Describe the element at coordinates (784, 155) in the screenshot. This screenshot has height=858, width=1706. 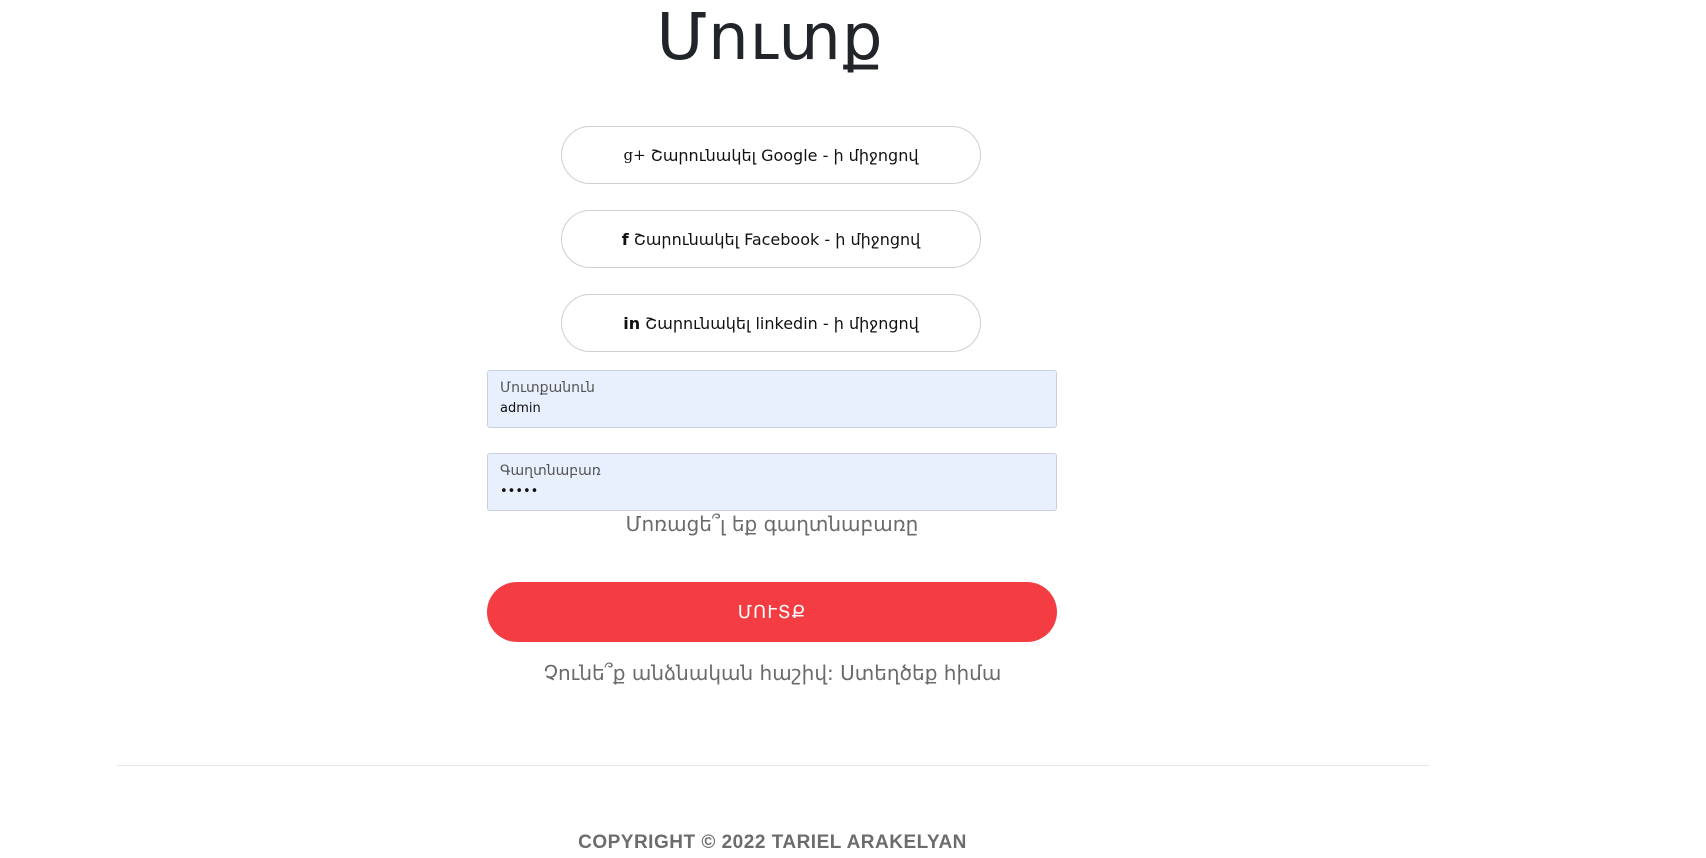
I see `google-login-label: Շարունակել Google - ի միջոցով` at that location.